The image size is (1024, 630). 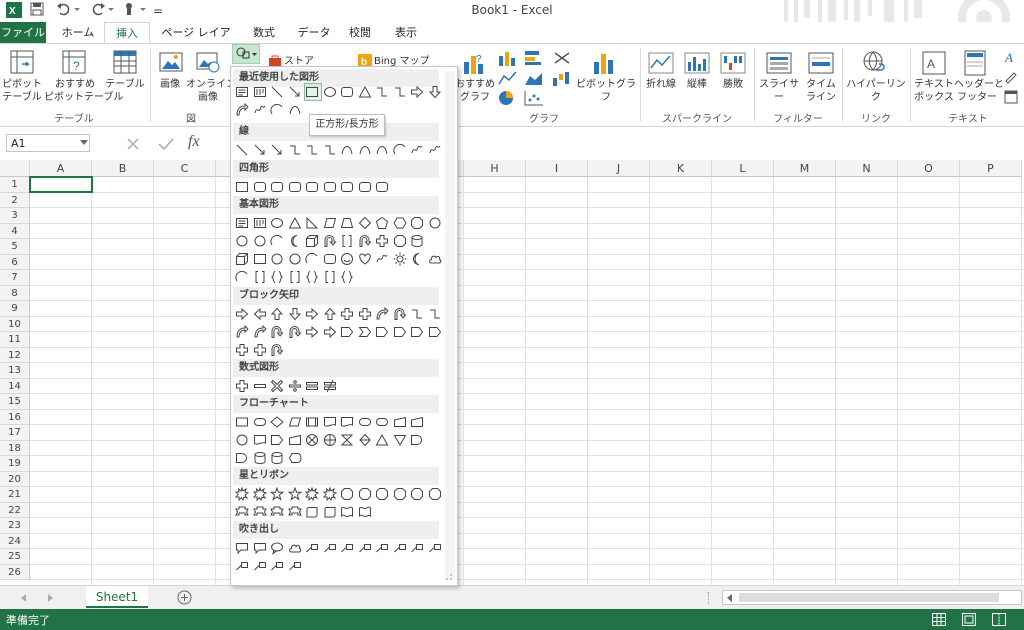 What do you see at coordinates (246, 54) in the screenshot?
I see `shapes-button` at bounding box center [246, 54].